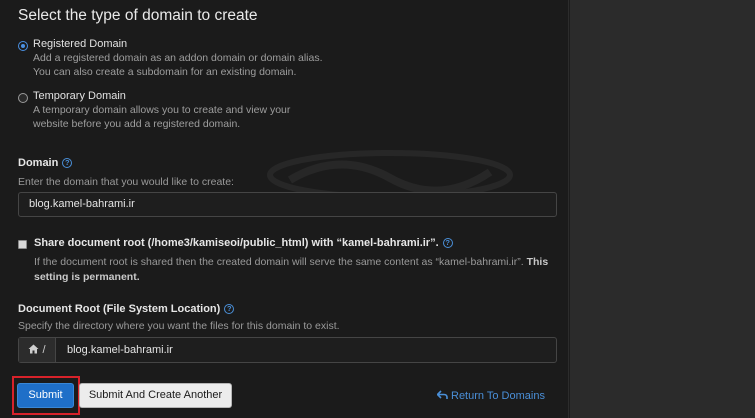 This screenshot has height=418, width=755. I want to click on temporary-domain-radio, so click(23, 98).